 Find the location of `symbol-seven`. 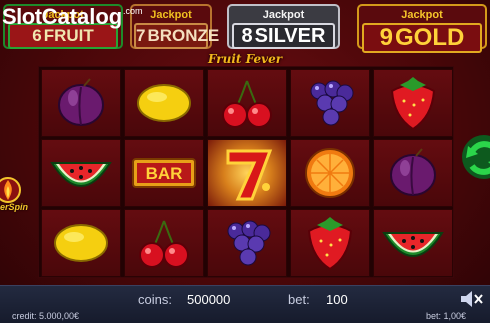

symbol-seven is located at coordinates (247, 173).